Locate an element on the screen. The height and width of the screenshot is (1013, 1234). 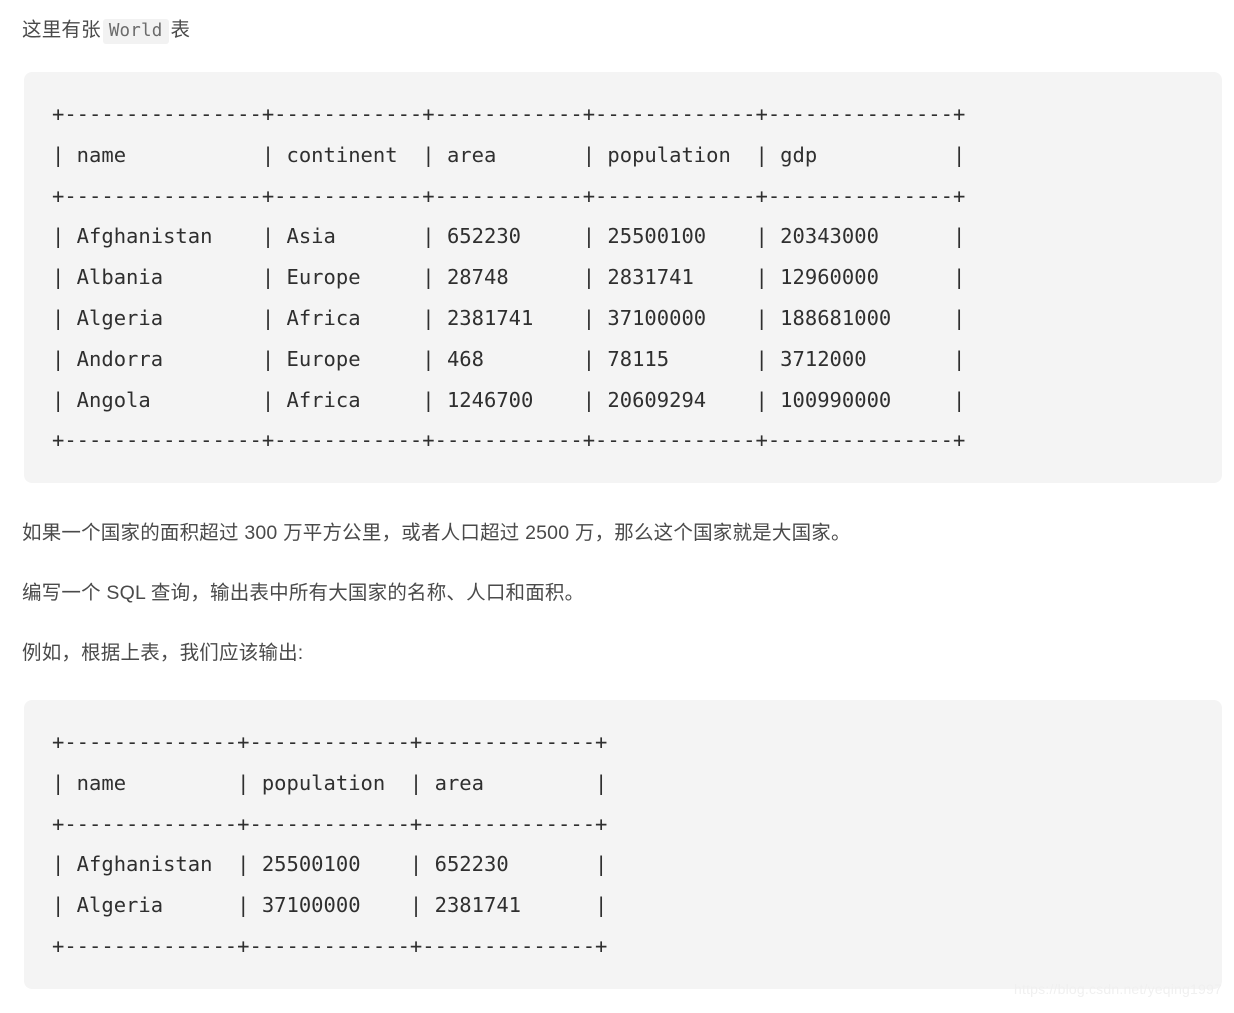
intro-line: 这里有张 World 表 is located at coordinates (106, 30).